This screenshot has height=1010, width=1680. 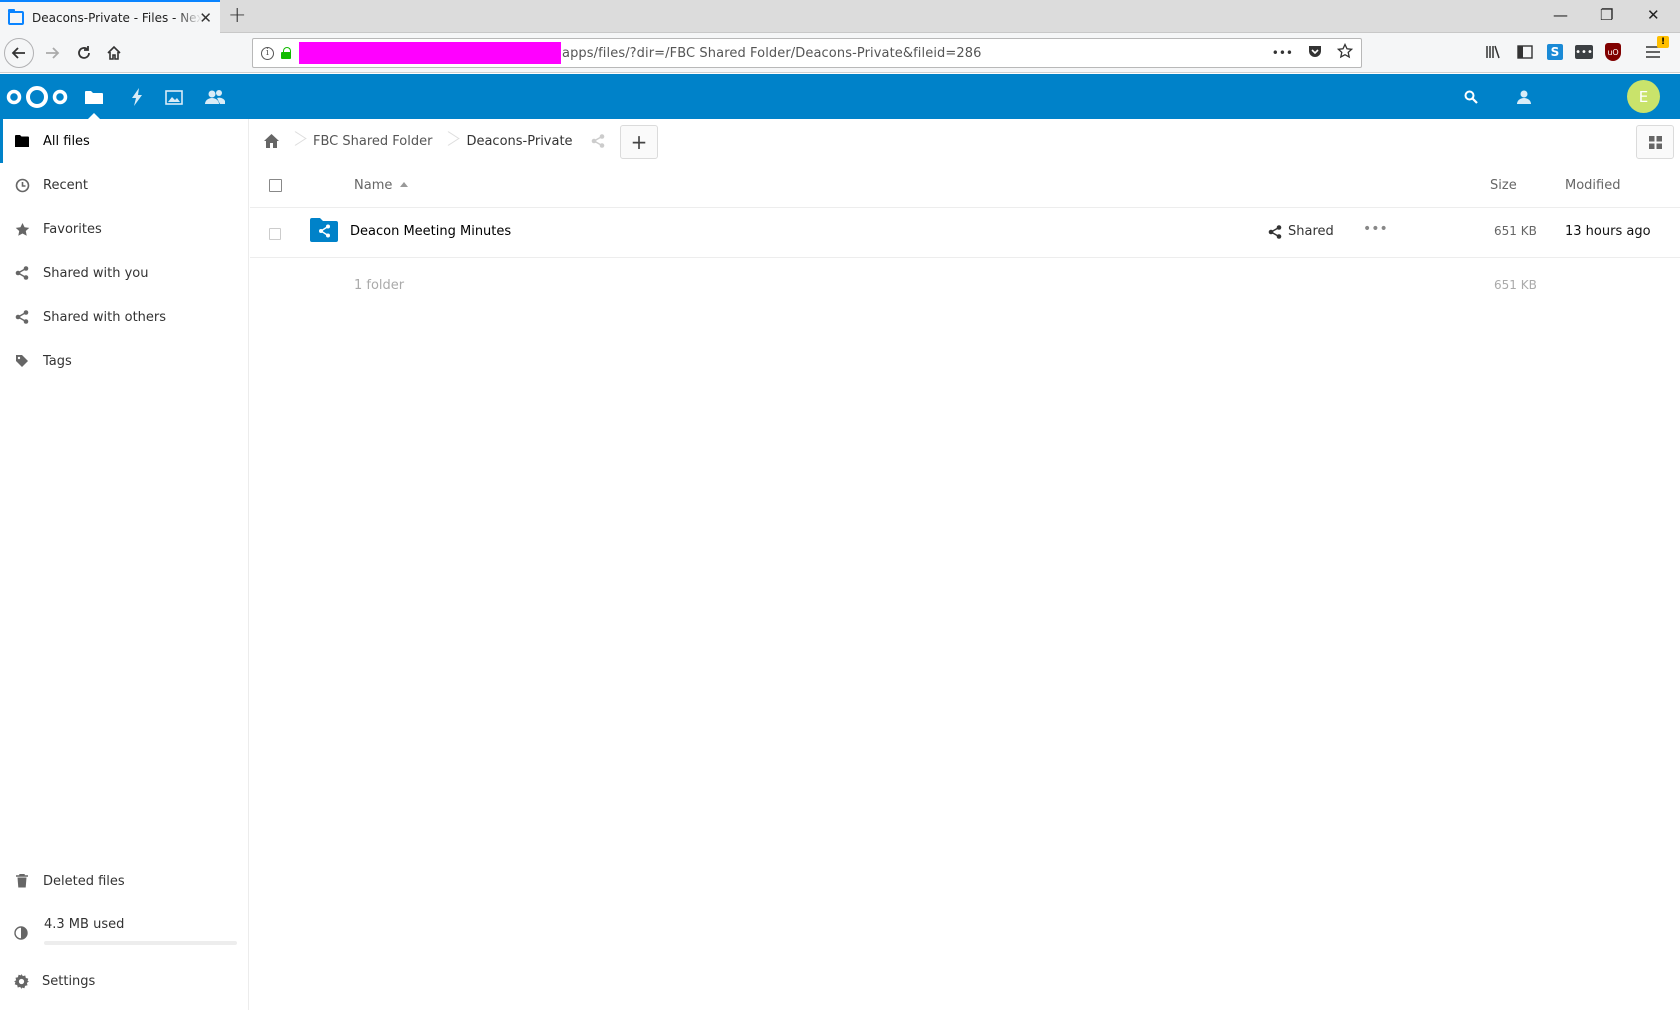 I want to click on sidebar-toggle-icon, so click(x=1525, y=52).